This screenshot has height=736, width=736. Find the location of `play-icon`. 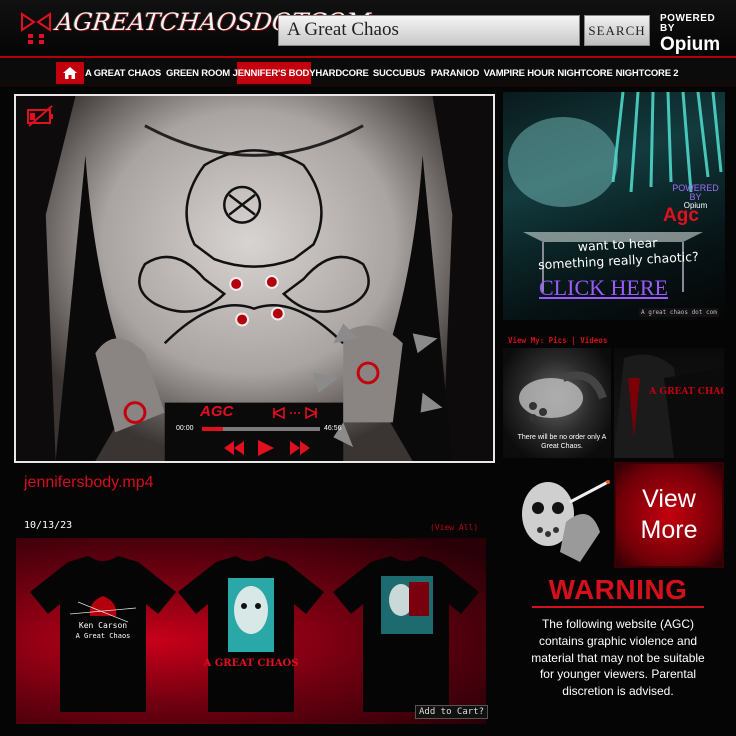

play-icon is located at coordinates (266, 448).